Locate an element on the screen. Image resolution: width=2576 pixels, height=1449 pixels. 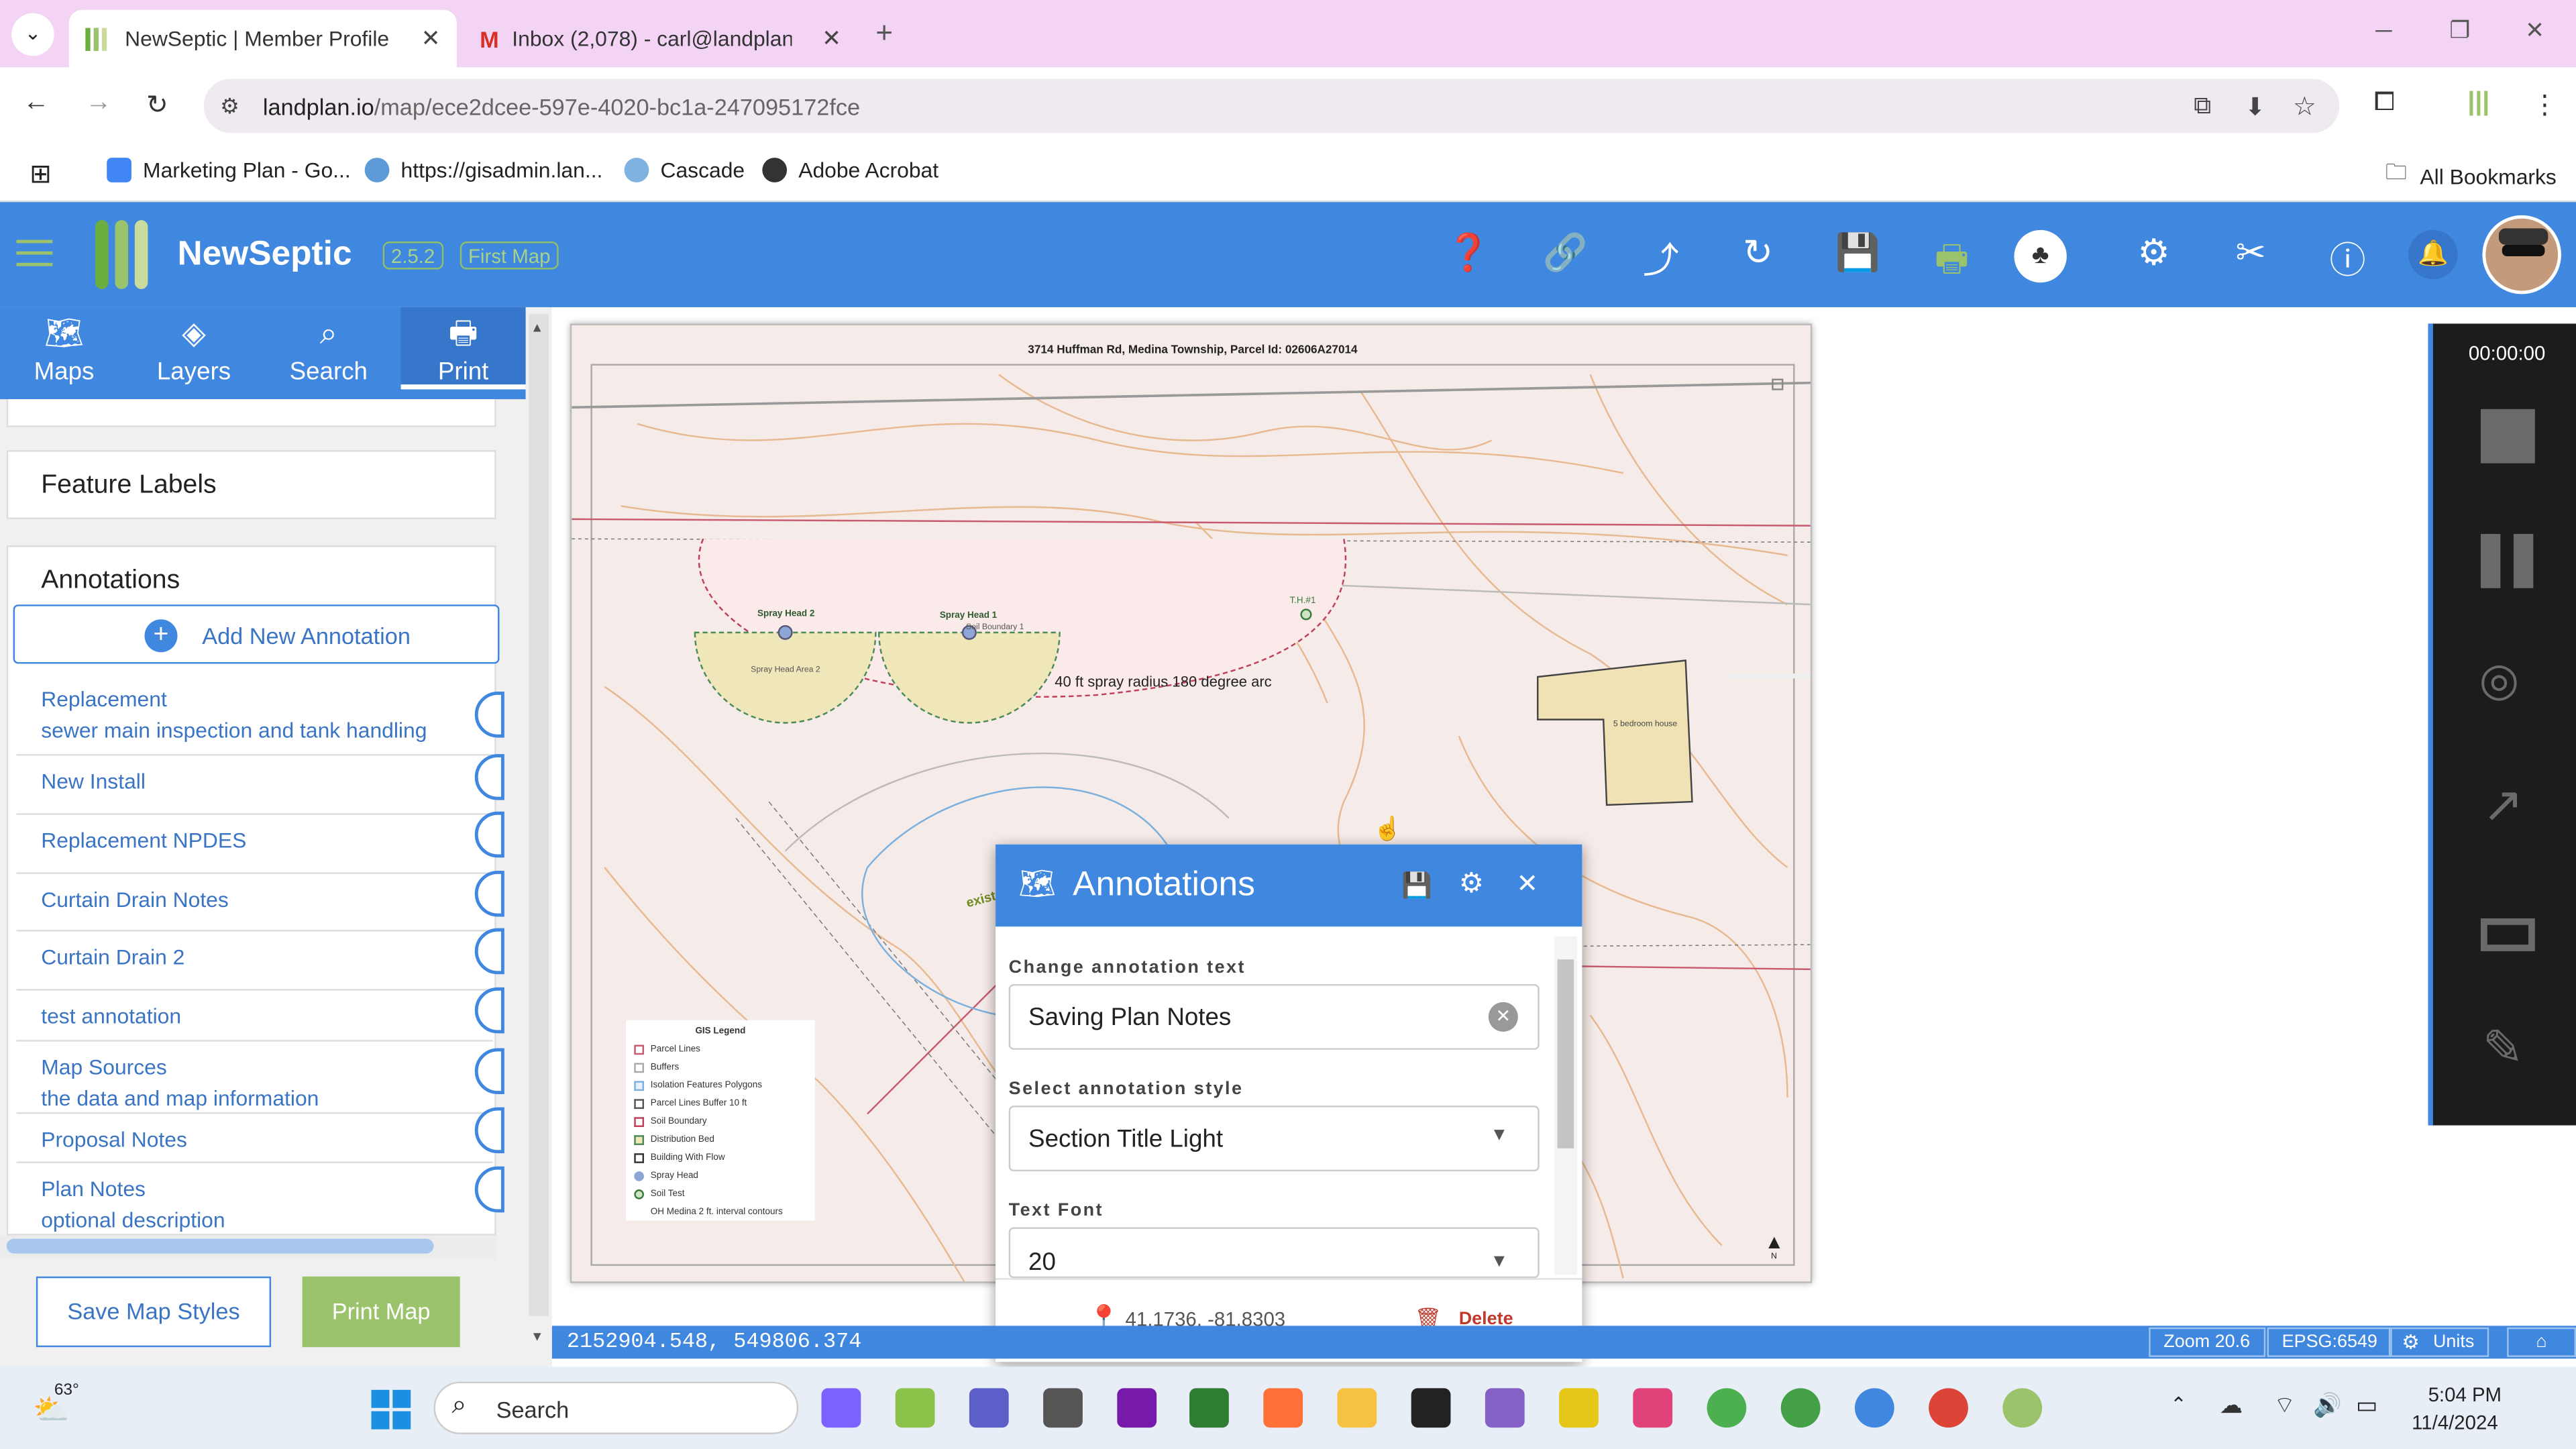
site-info-icon: ⚙ is located at coordinates (229, 106).